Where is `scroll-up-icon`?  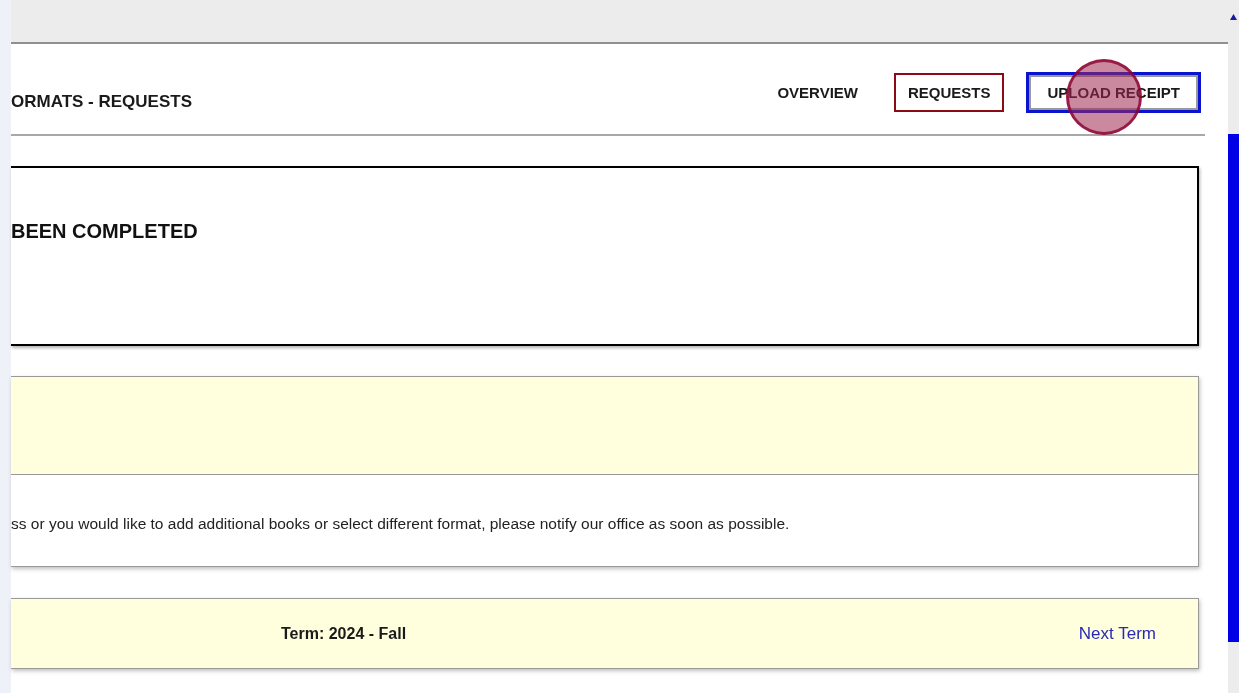 scroll-up-icon is located at coordinates (1233, 17).